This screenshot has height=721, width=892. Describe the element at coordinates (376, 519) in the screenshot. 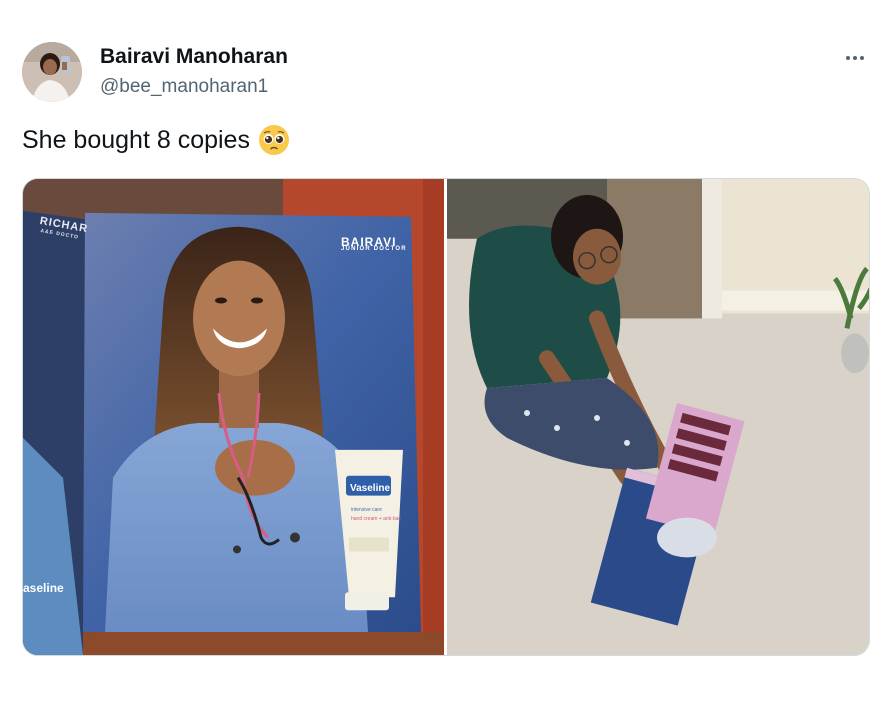

I see `tube-product-subline: hand cream + anti-bac` at that location.